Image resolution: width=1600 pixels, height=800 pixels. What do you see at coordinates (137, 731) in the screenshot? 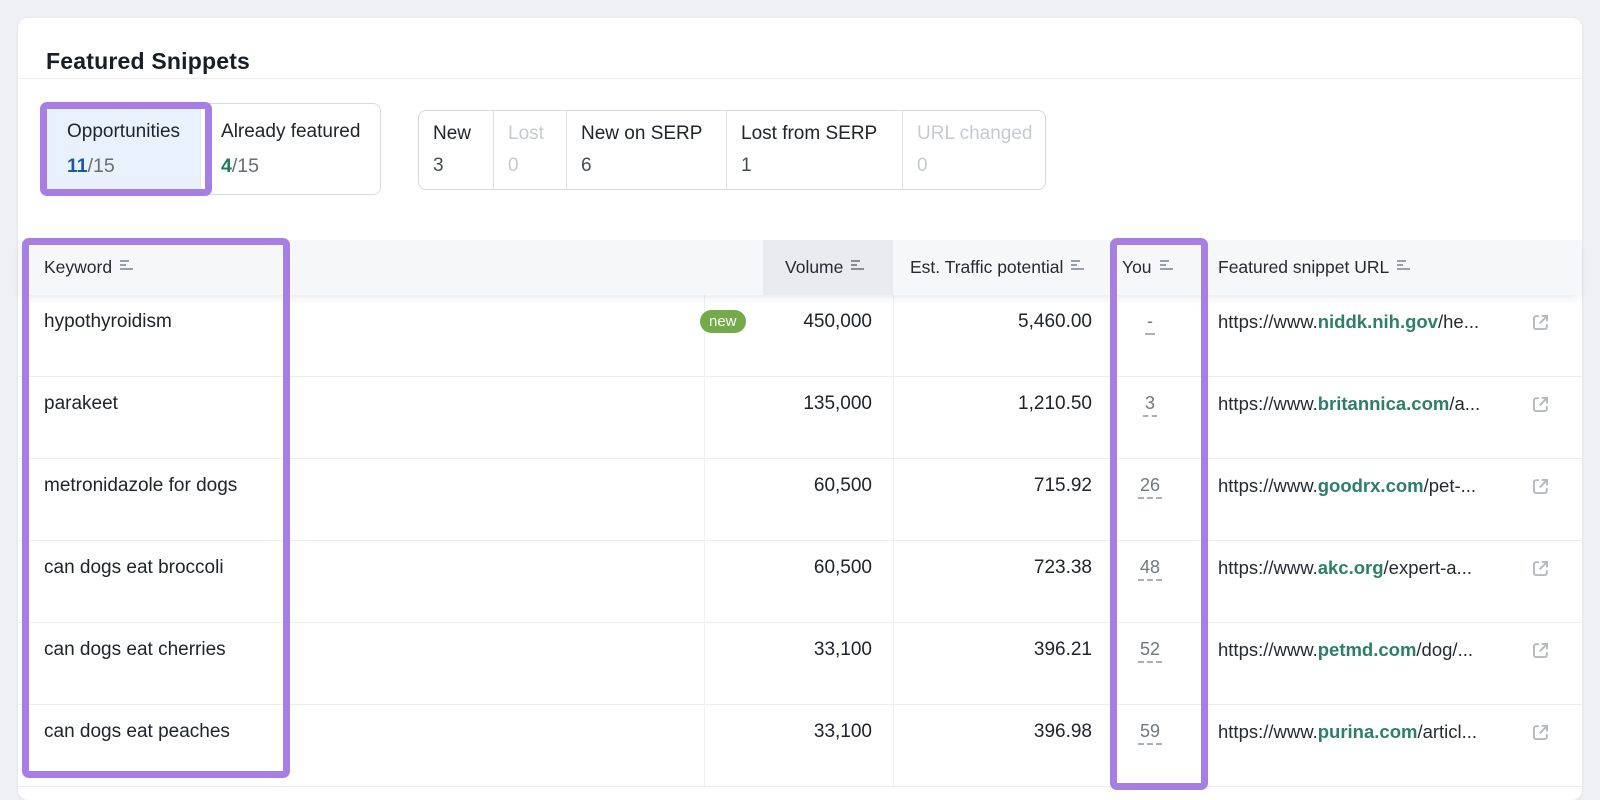
I see `keyword-cell: can dogs eat peaches` at bounding box center [137, 731].